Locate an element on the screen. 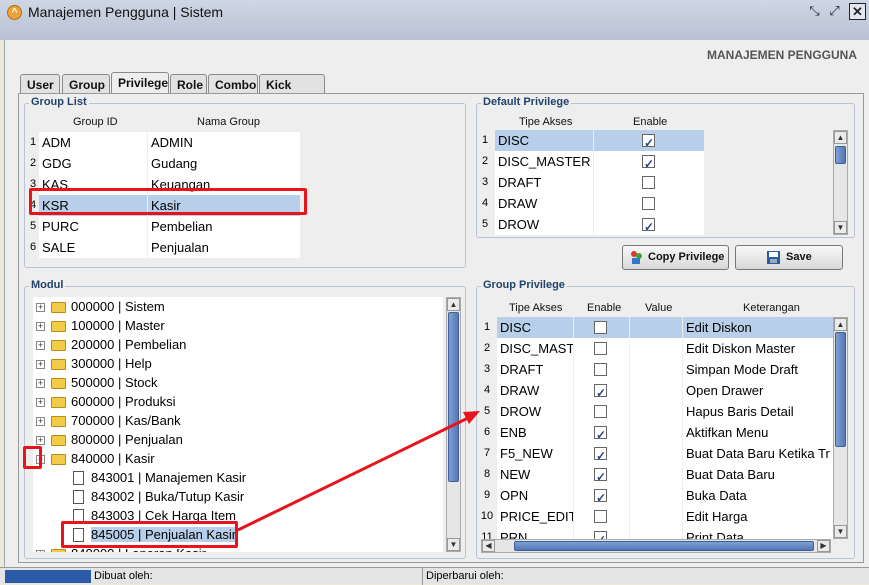 This screenshot has width=869, height=585. tree-node: +600000 | Produksi is located at coordinates (238, 402).